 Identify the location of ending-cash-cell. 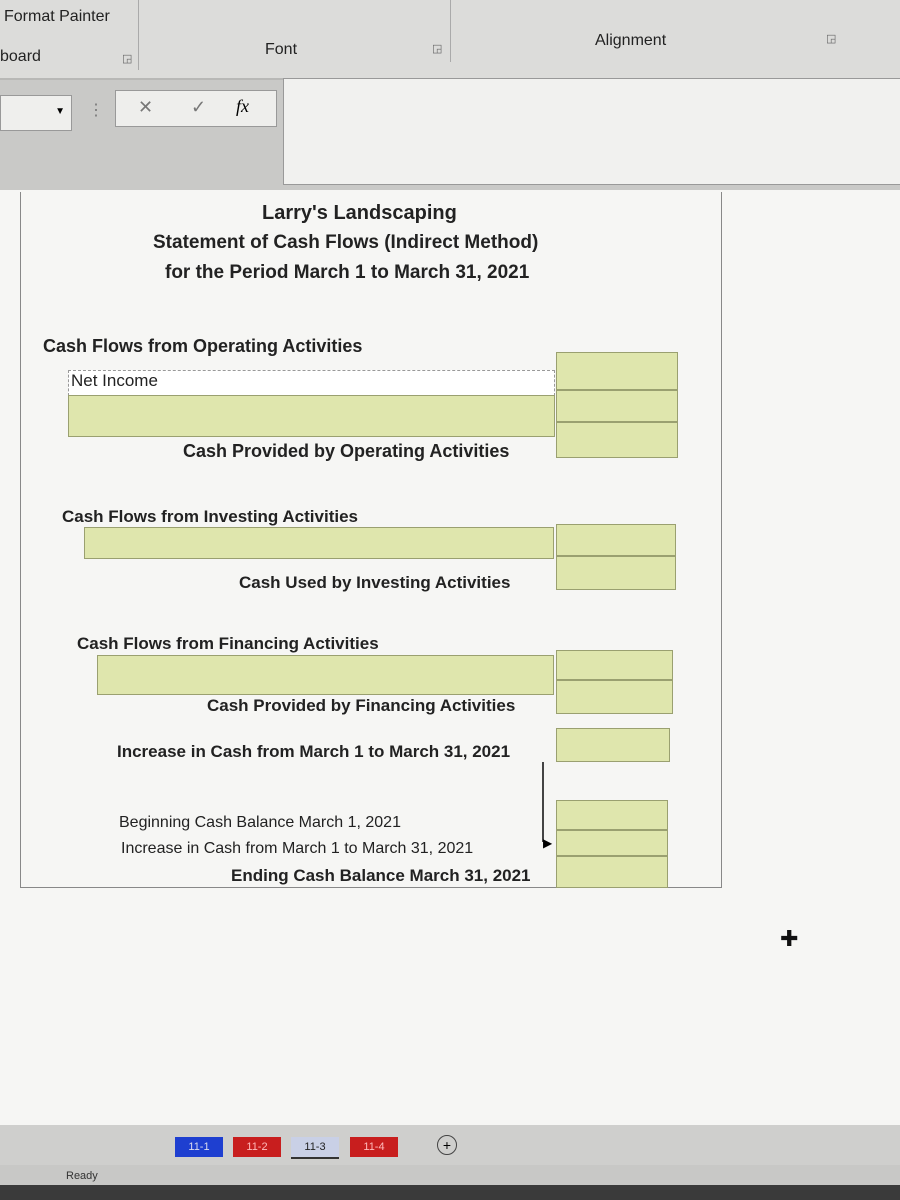
(612, 872).